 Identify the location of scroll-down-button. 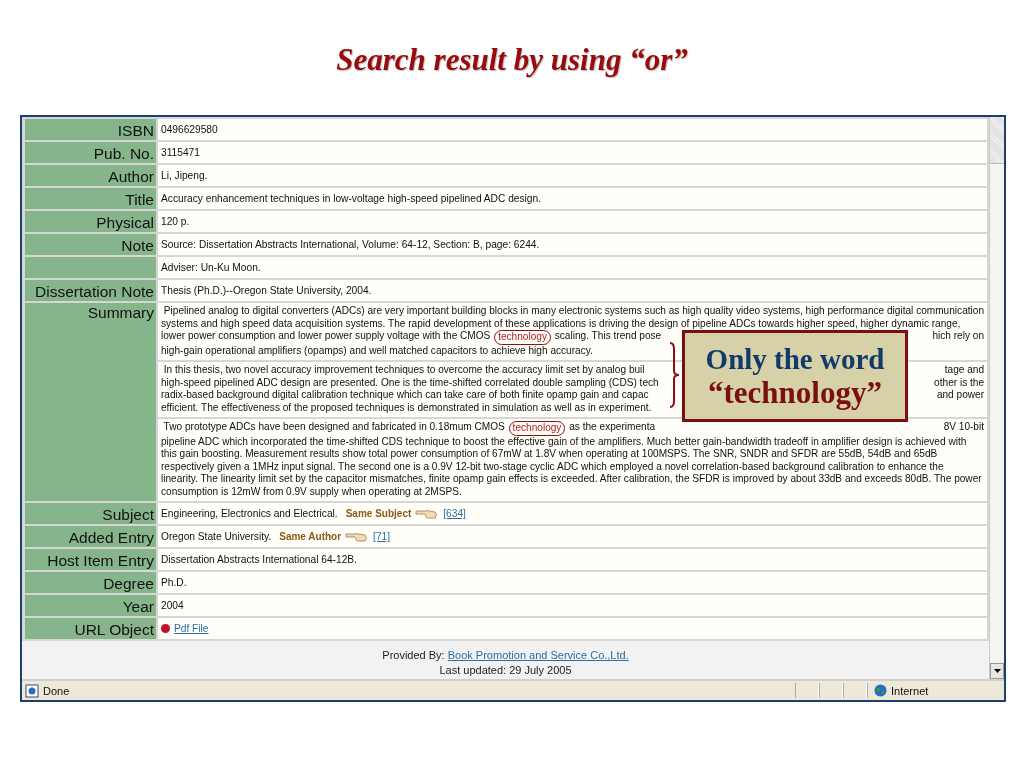
(997, 671).